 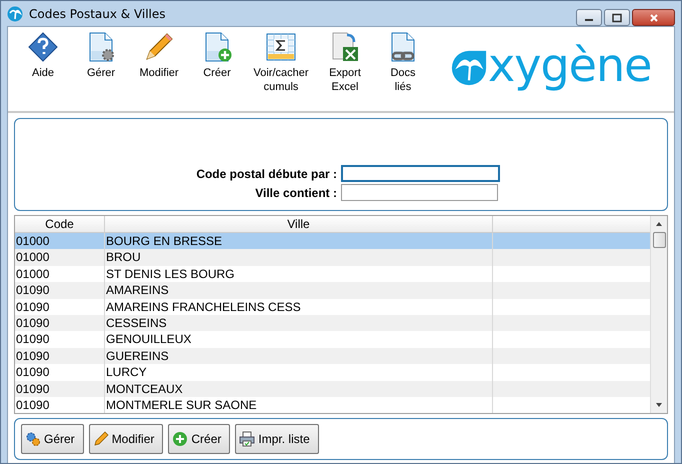 I want to click on table-cell: CESSEINS, so click(x=299, y=323).